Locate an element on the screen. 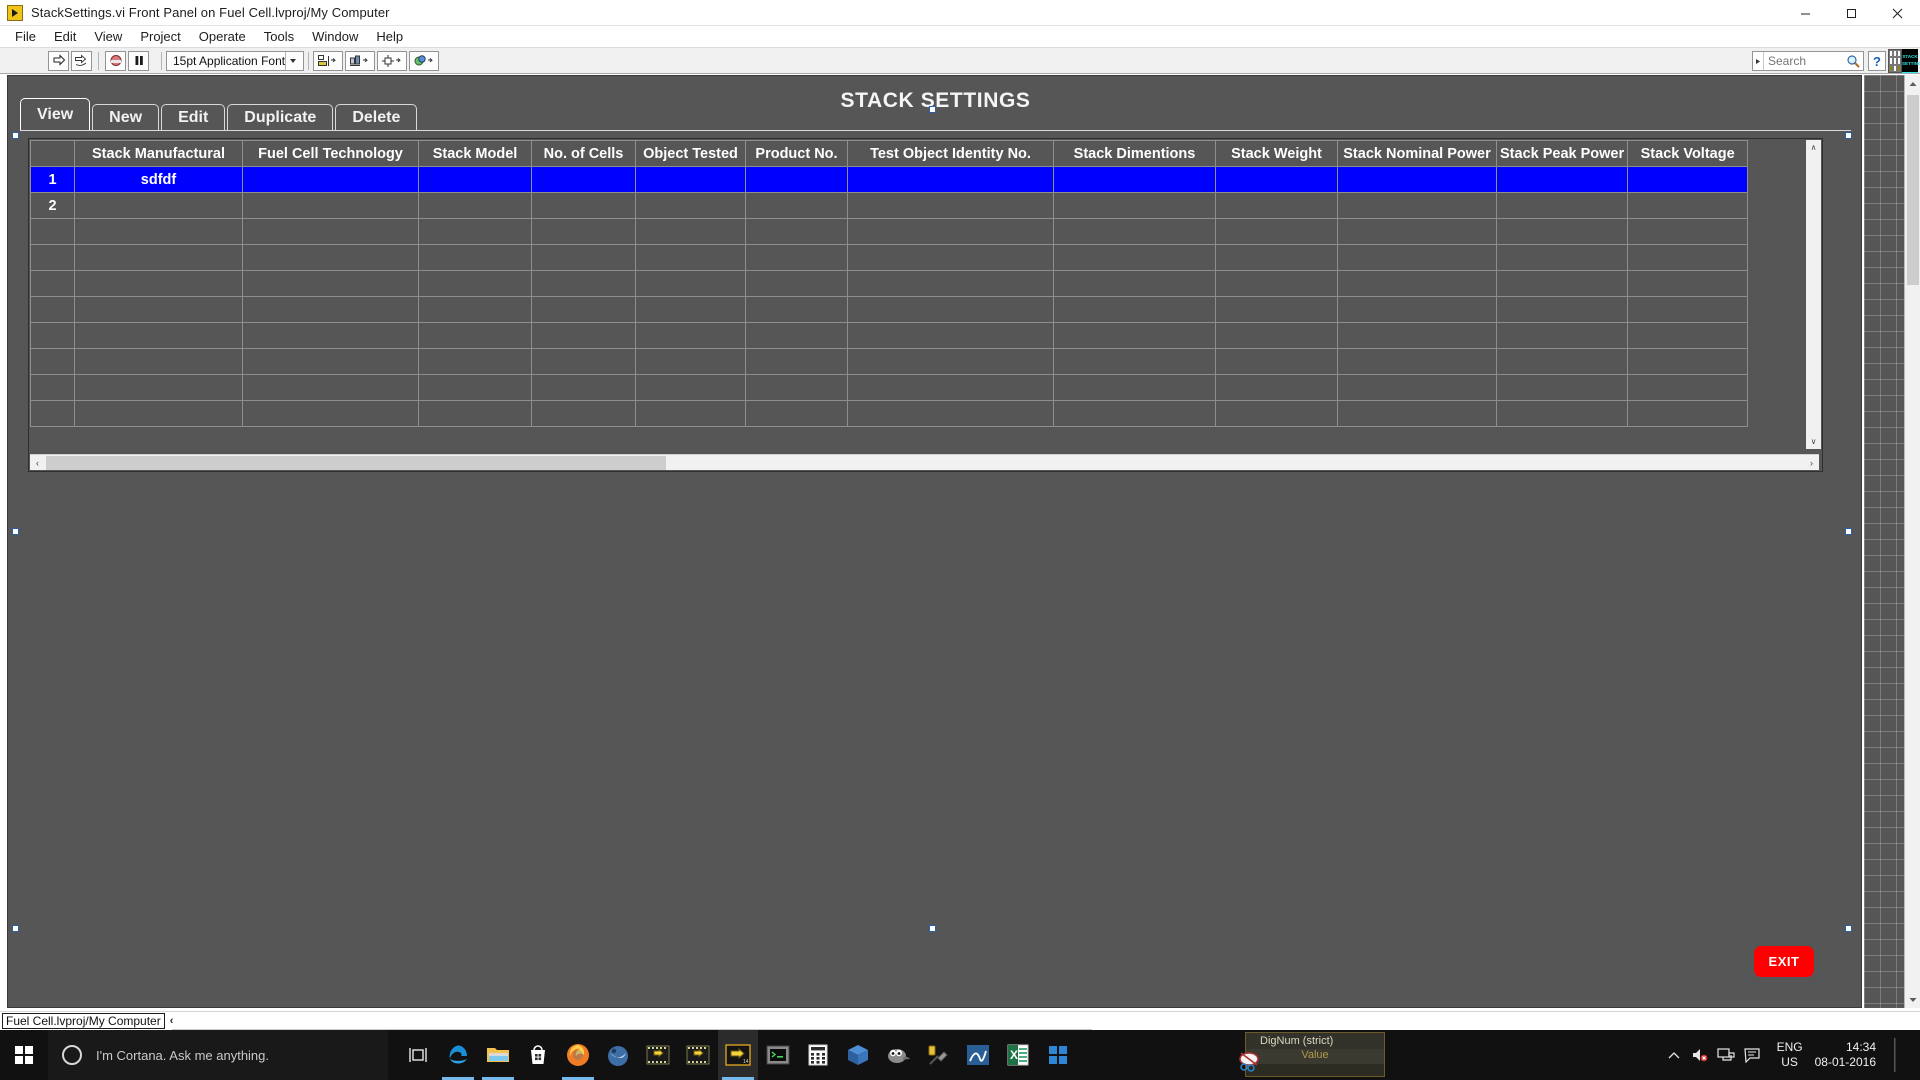  table-column-header: Stack Nominal Power is located at coordinates (1417, 153).